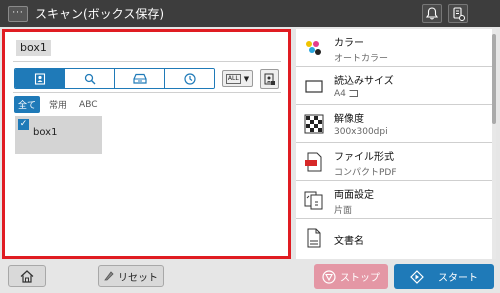 The width and height of the screenshot is (500, 293). I want to click on box-item-name: box1, so click(45, 132).